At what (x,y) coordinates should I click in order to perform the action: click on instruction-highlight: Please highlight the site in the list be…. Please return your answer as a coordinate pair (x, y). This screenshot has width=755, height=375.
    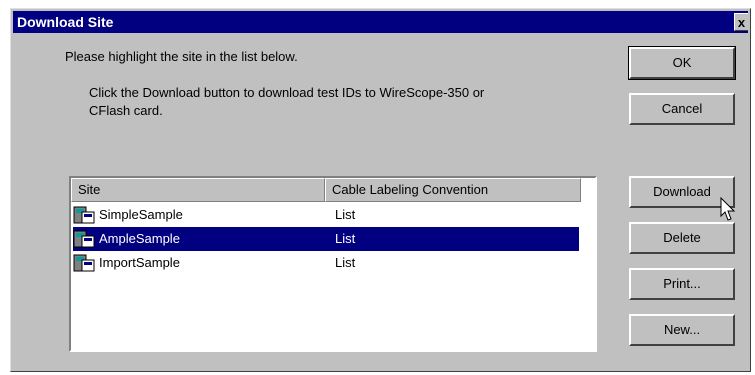
    Looking at the image, I should click on (181, 56).